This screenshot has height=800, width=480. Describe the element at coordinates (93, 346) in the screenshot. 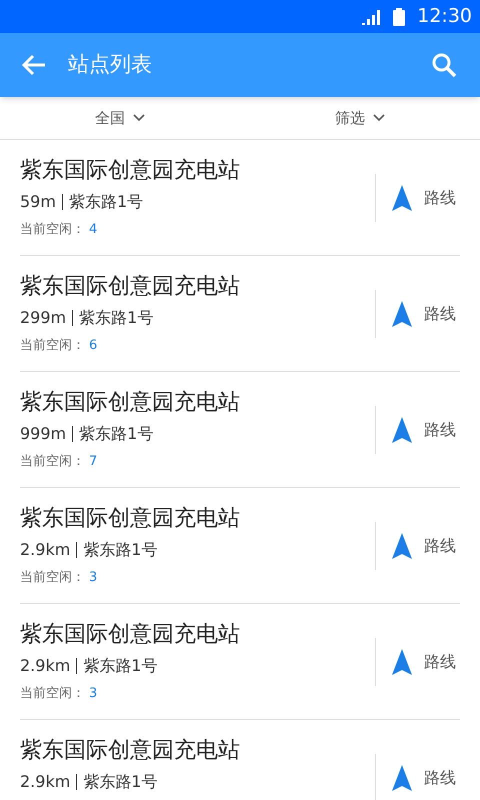

I see `free-count: 6` at that location.